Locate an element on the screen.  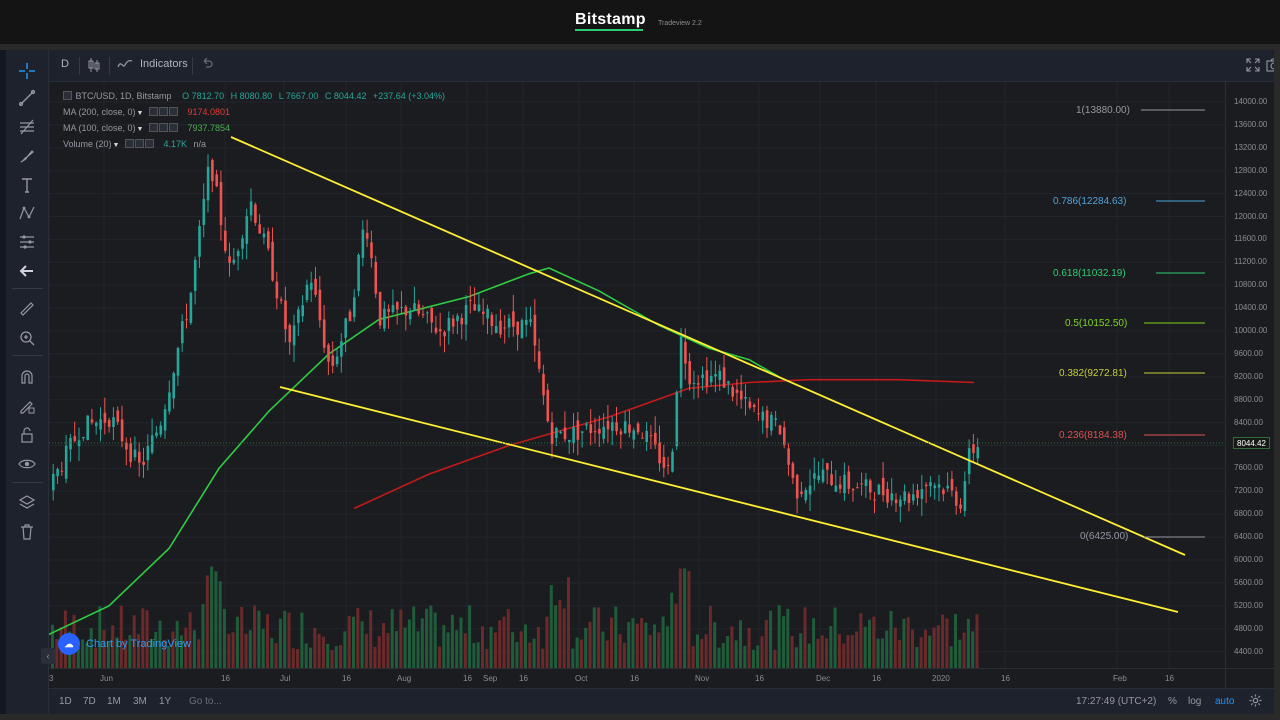
undo-icon is located at coordinates (207, 65).